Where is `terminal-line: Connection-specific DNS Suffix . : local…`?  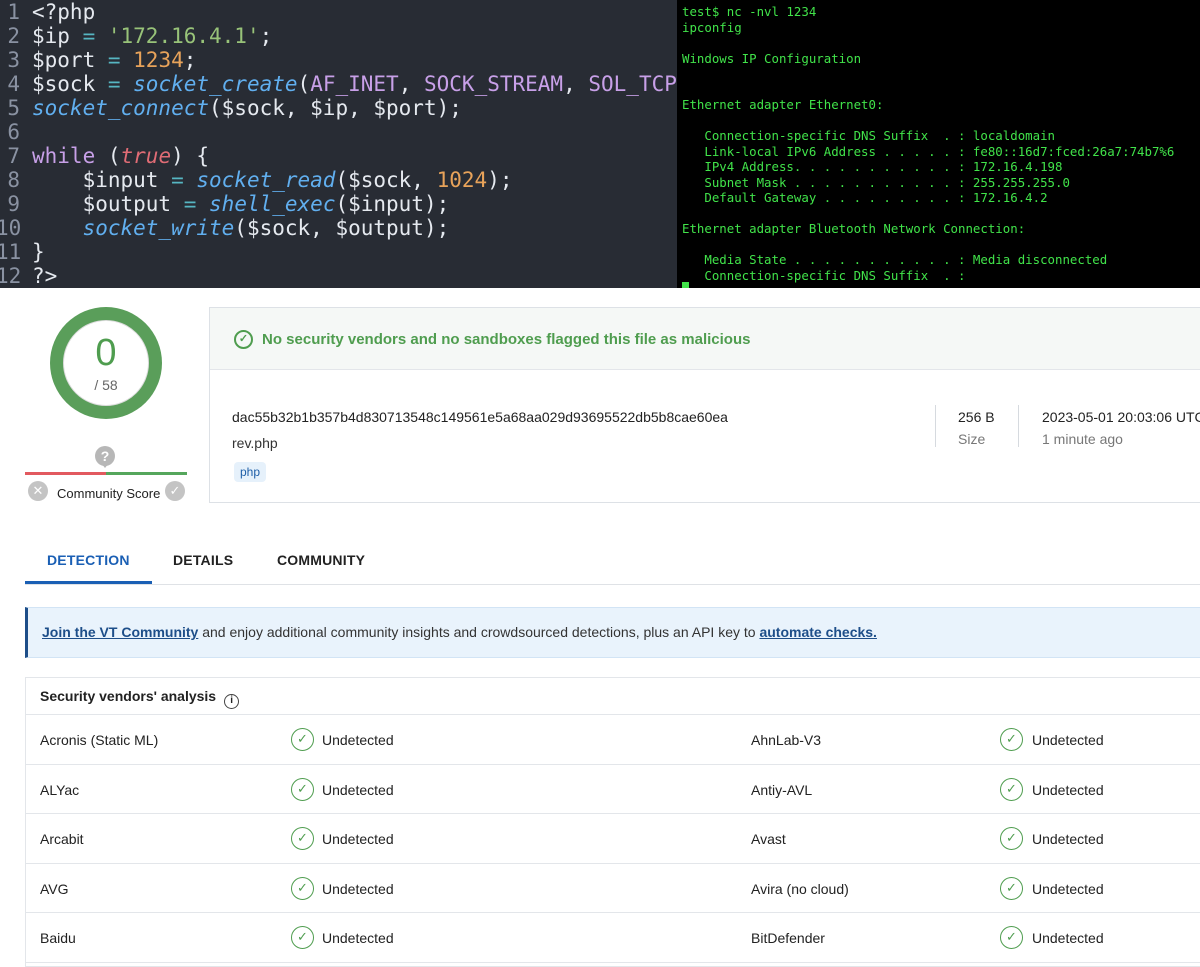
terminal-line: Connection-specific DNS Suffix . : local… is located at coordinates (941, 136).